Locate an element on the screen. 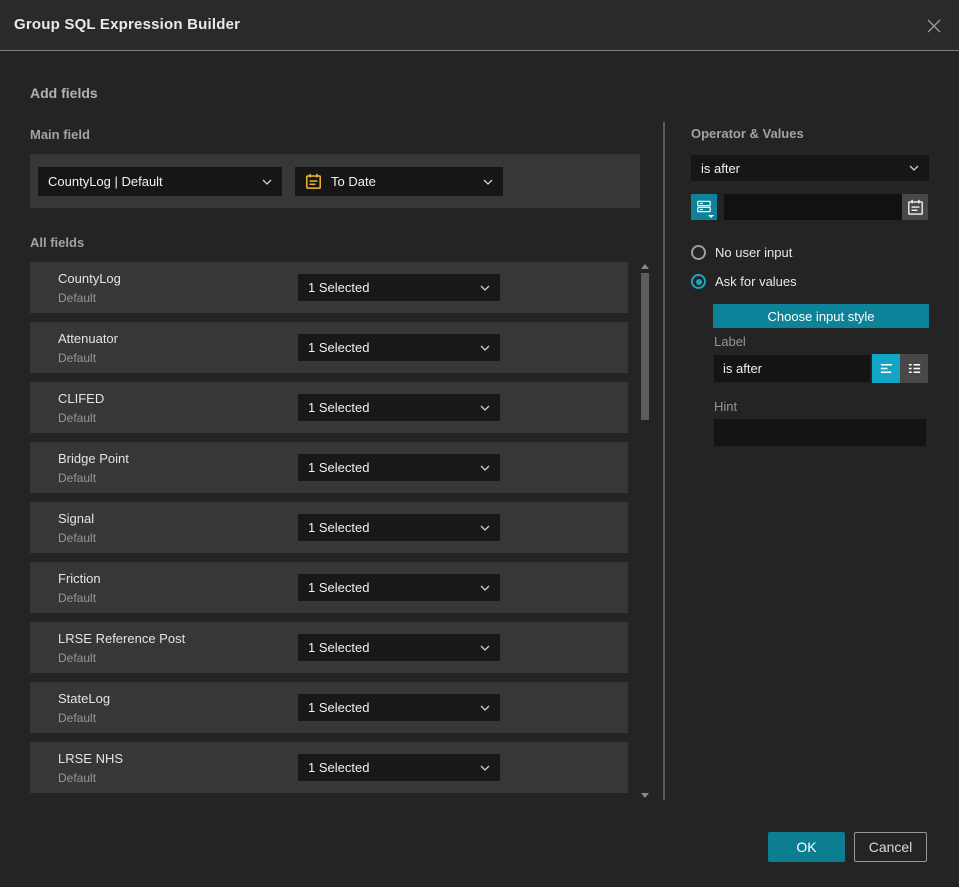 The image size is (959, 887). label-style-segmented-control is located at coordinates (900, 368).